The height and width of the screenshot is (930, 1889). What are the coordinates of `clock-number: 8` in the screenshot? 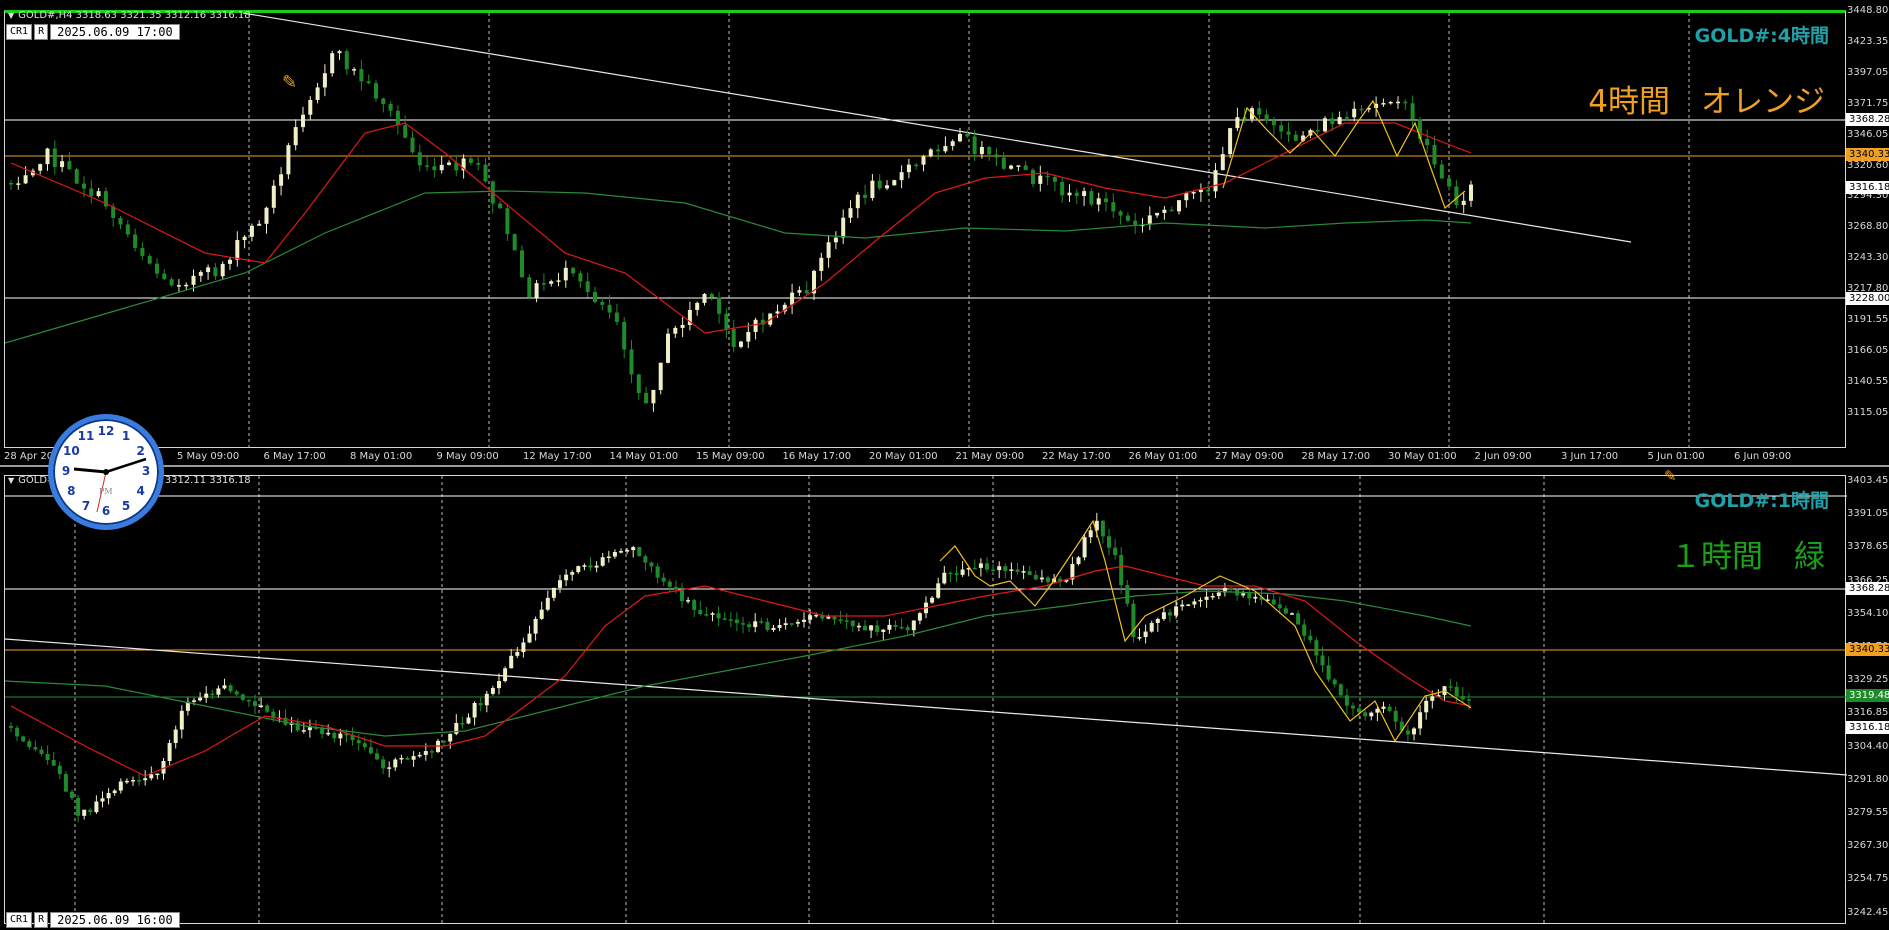 It's located at (71, 491).